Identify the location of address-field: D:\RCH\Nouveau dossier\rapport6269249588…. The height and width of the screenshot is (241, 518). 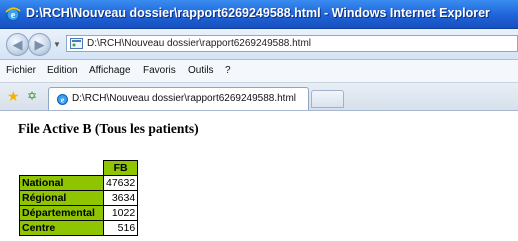
(292, 43).